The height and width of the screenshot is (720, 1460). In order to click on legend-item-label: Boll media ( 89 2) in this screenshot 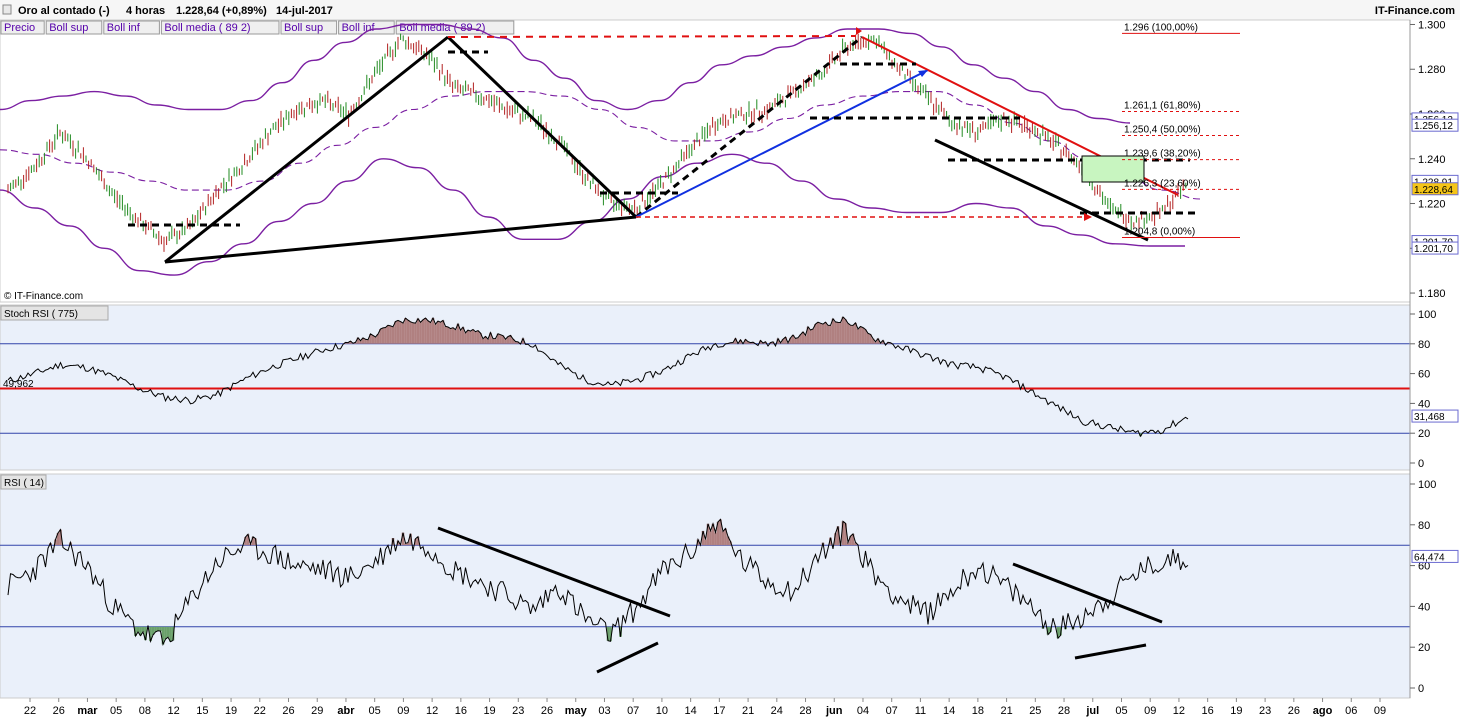, I will do `click(207, 28)`.